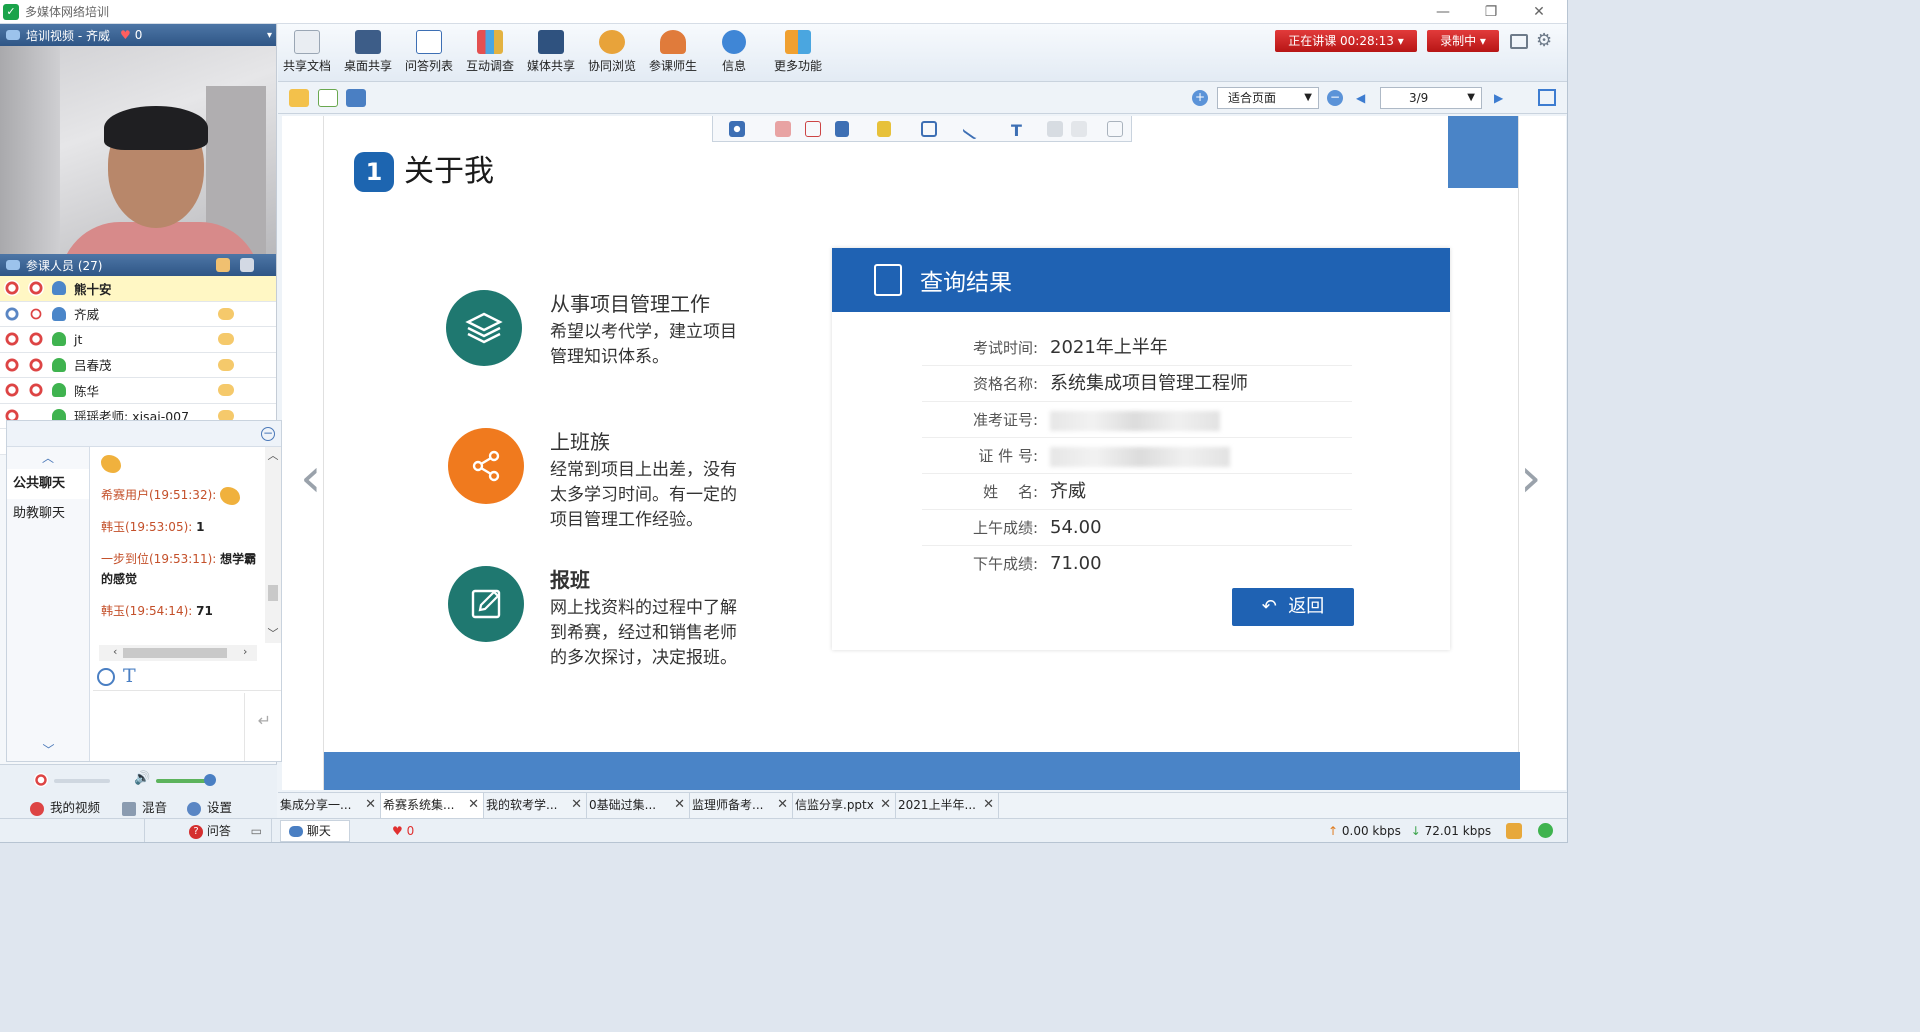  Describe the element at coordinates (1519, 41) in the screenshot. I see `layout-icon` at that location.